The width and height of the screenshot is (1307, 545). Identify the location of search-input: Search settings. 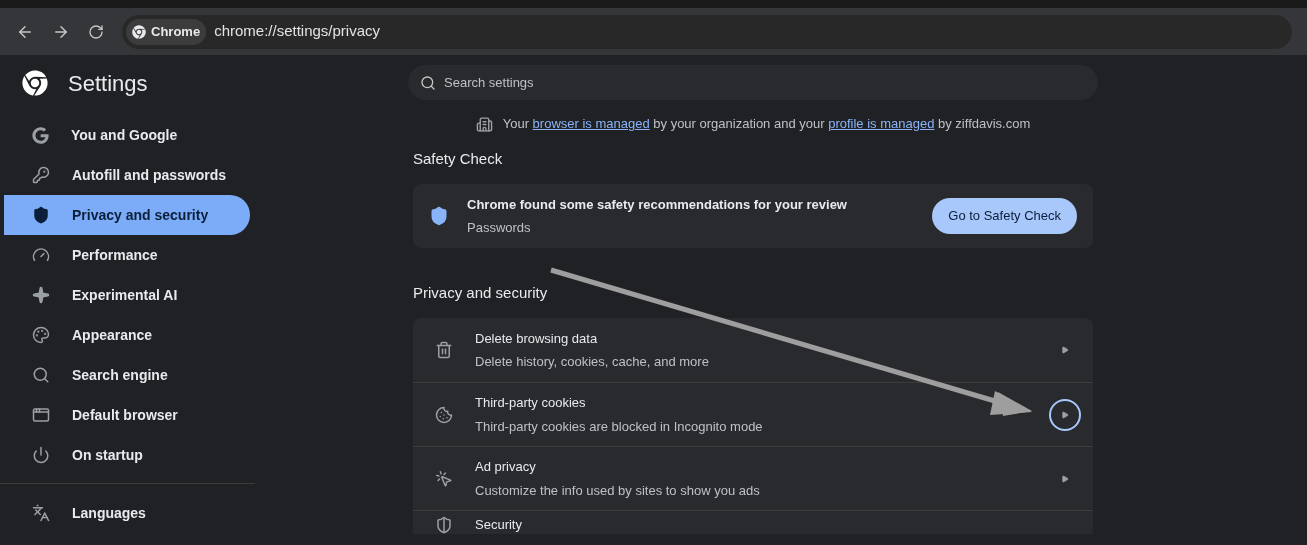
(744, 82).